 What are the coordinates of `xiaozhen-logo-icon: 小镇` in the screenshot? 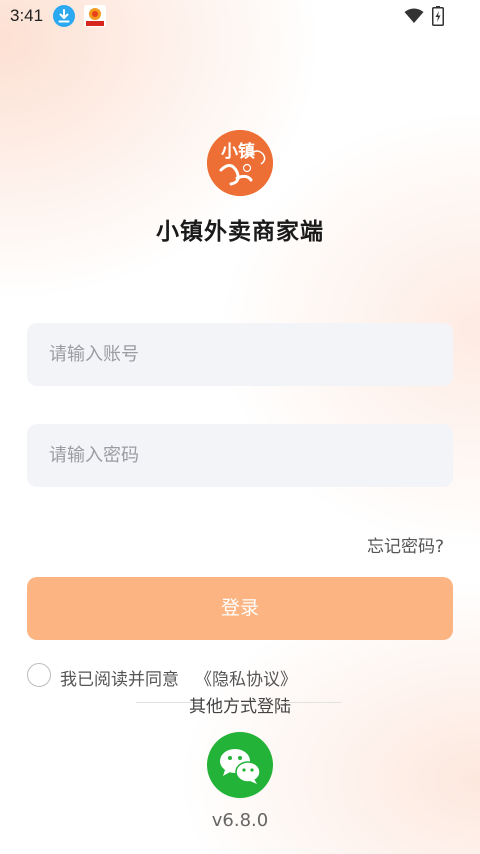 It's located at (240, 163).